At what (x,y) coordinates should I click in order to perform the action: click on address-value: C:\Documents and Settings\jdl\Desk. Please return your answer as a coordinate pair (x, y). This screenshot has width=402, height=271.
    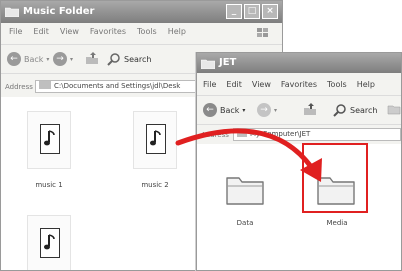
    Looking at the image, I should click on (117, 86).